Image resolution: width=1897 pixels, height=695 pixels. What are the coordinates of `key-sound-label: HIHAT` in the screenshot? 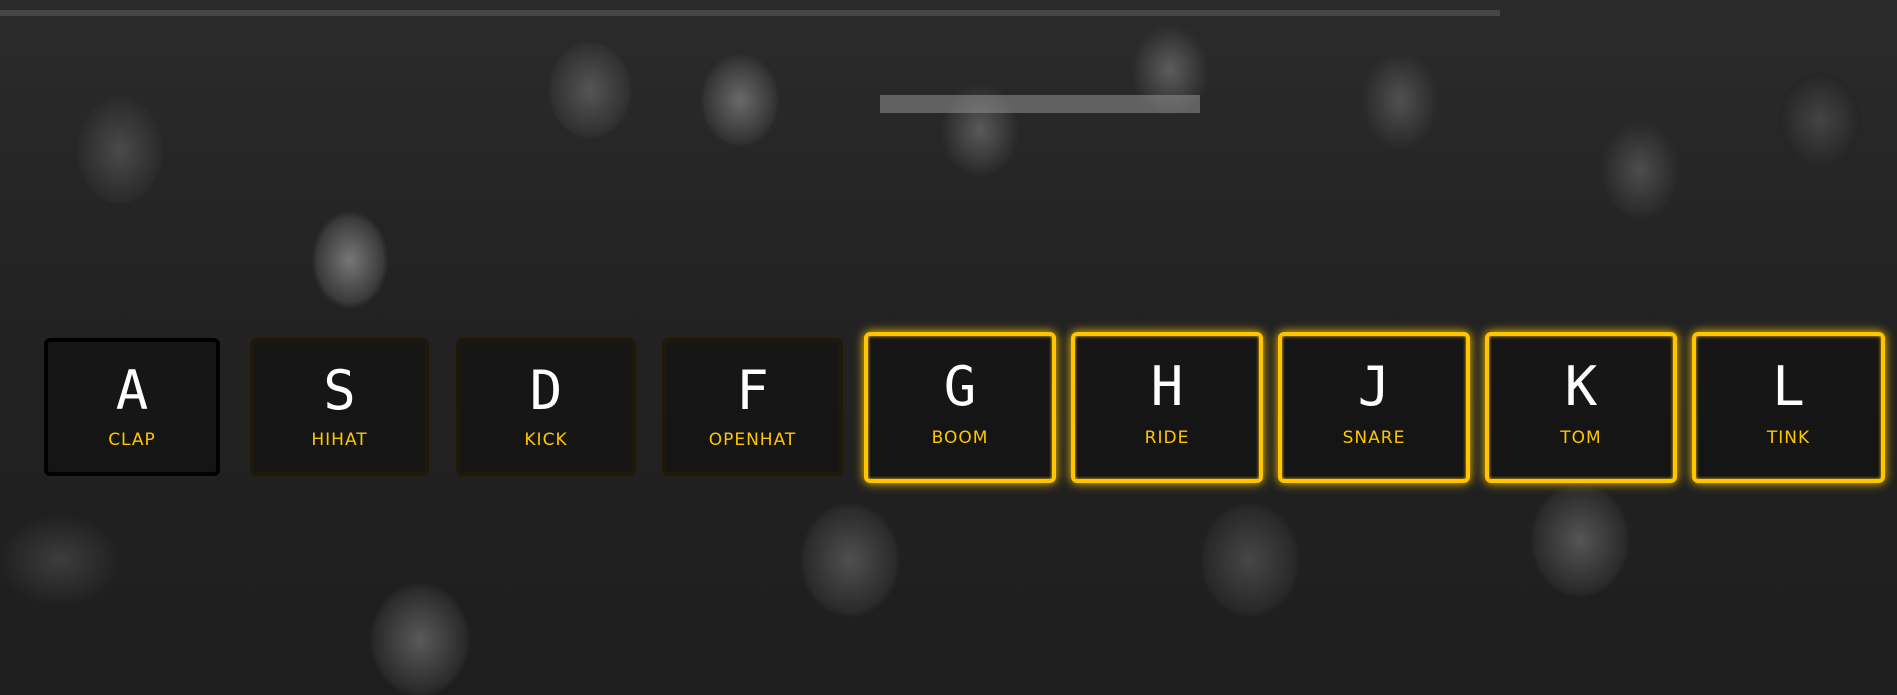 It's located at (339, 440).